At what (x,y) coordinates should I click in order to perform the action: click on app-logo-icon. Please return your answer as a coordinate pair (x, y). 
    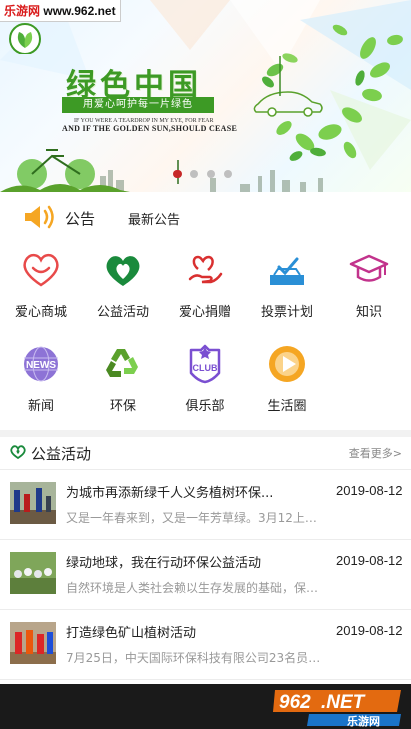
    Looking at the image, I should click on (25, 38).